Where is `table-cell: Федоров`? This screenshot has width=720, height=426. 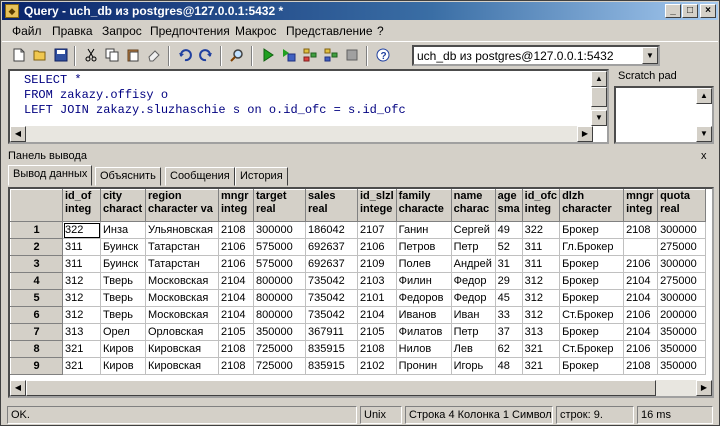
table-cell: Федоров is located at coordinates (423, 298).